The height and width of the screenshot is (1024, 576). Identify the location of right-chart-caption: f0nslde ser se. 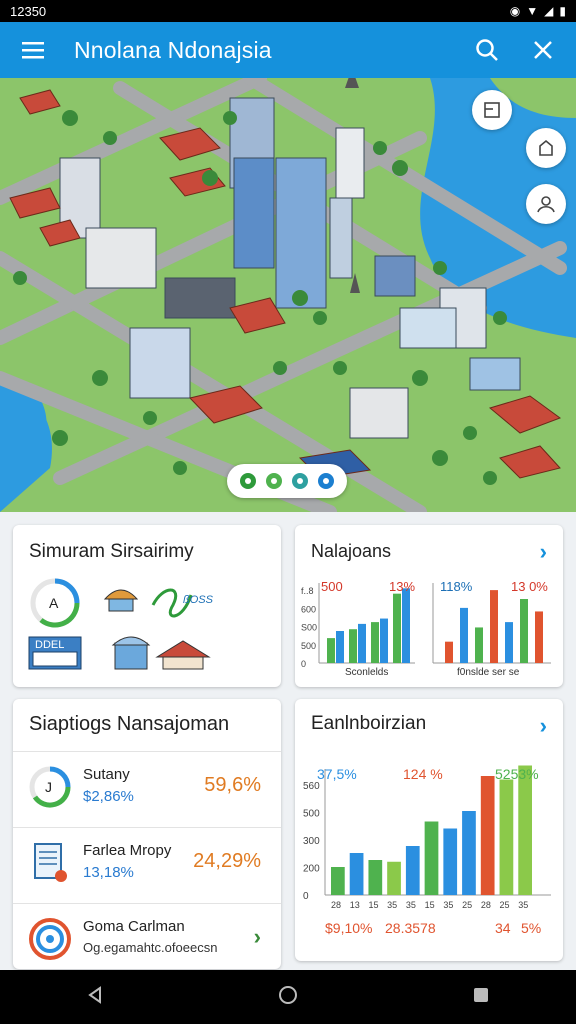
(488, 672).